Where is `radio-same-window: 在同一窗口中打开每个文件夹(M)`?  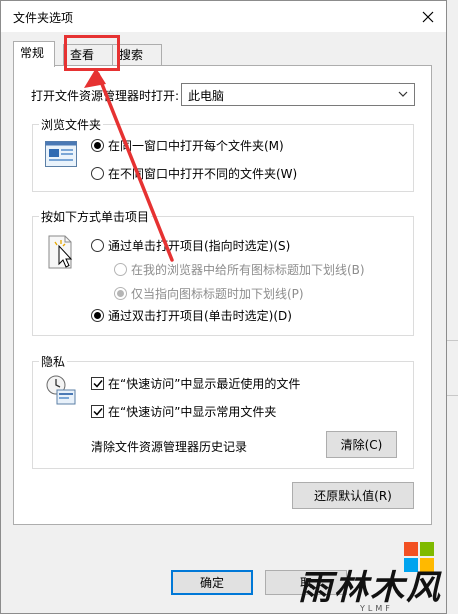 radio-same-window: 在同一窗口中打开每个文件夹(M) is located at coordinates (187, 145).